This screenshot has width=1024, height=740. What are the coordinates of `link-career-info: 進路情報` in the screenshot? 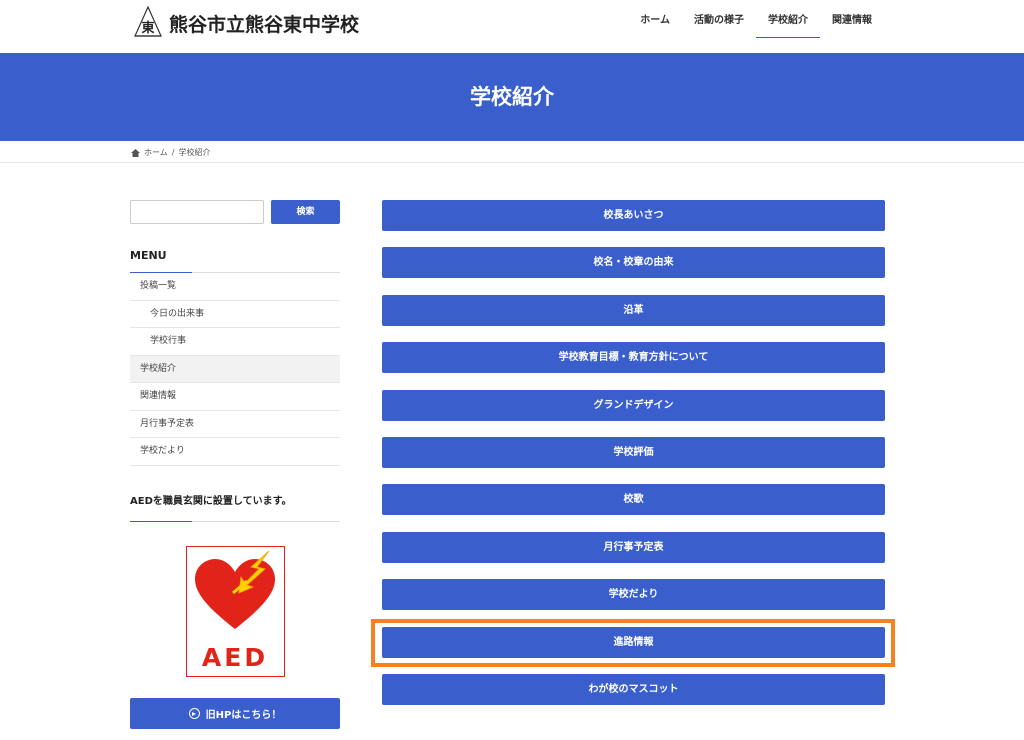 It's located at (633, 642).